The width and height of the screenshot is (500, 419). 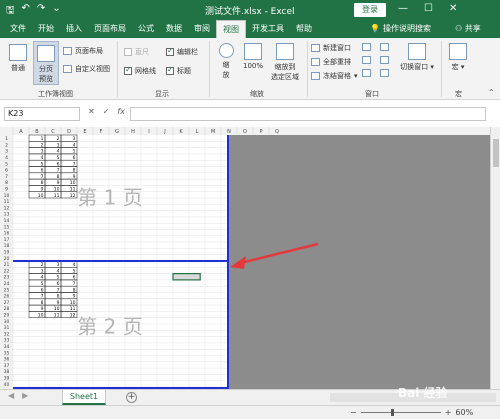 I want to click on fx-icon: fx, so click(x=121, y=111).